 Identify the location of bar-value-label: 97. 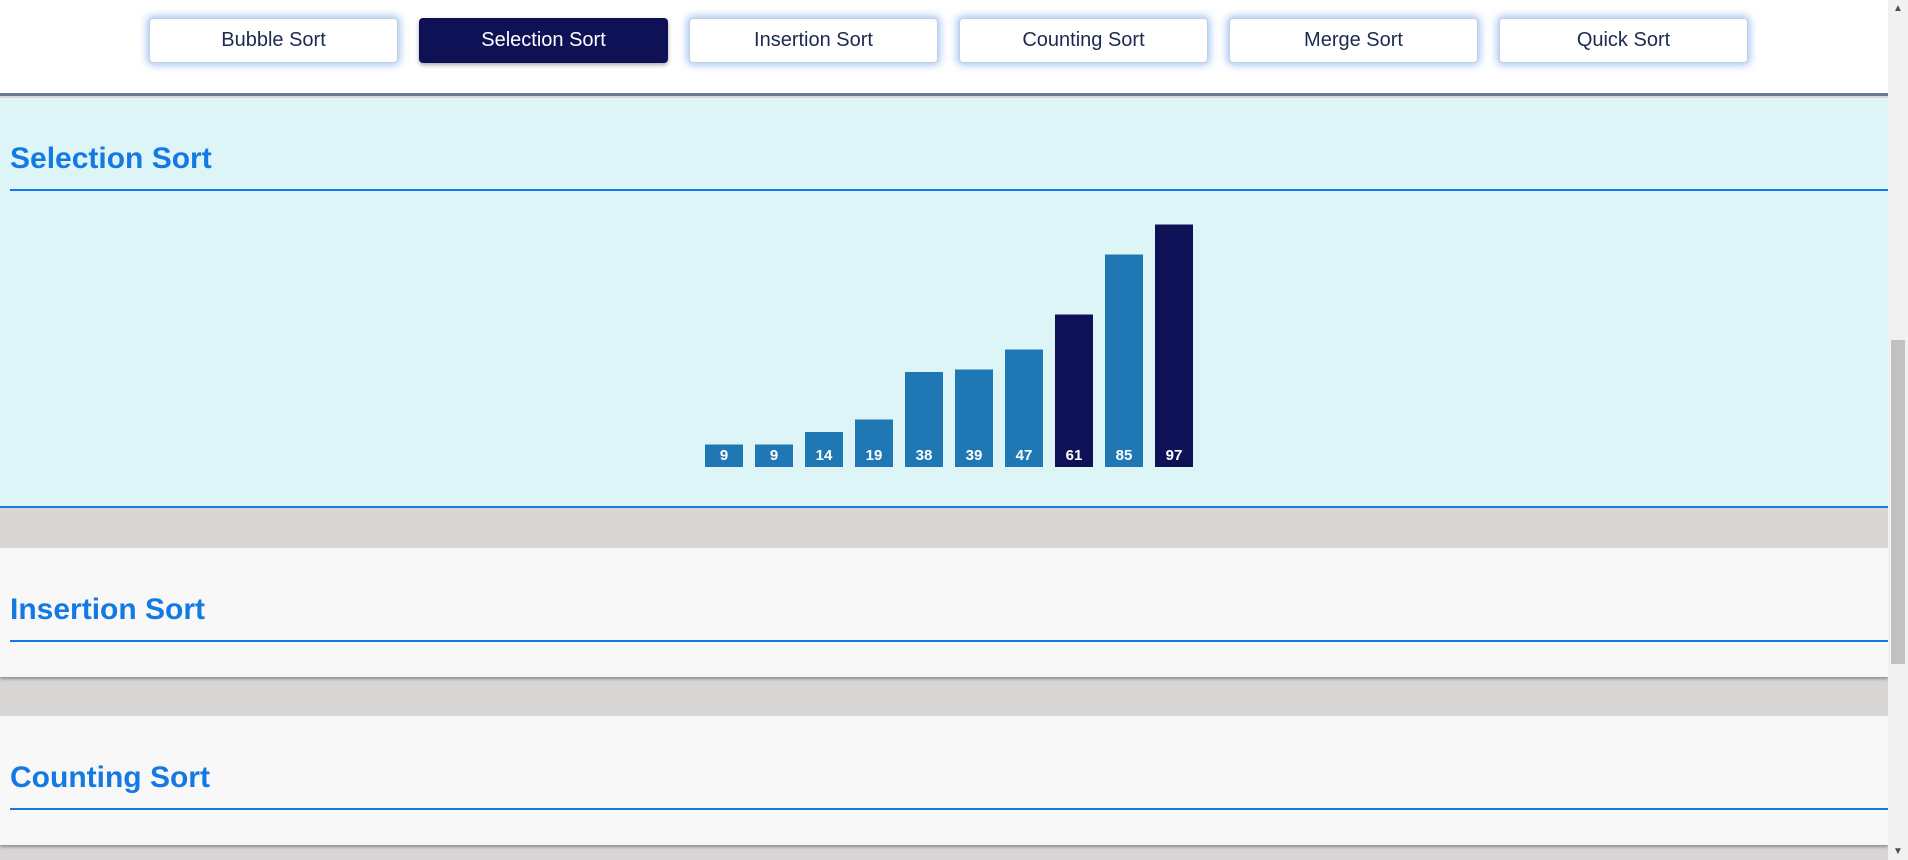
(1174, 455).